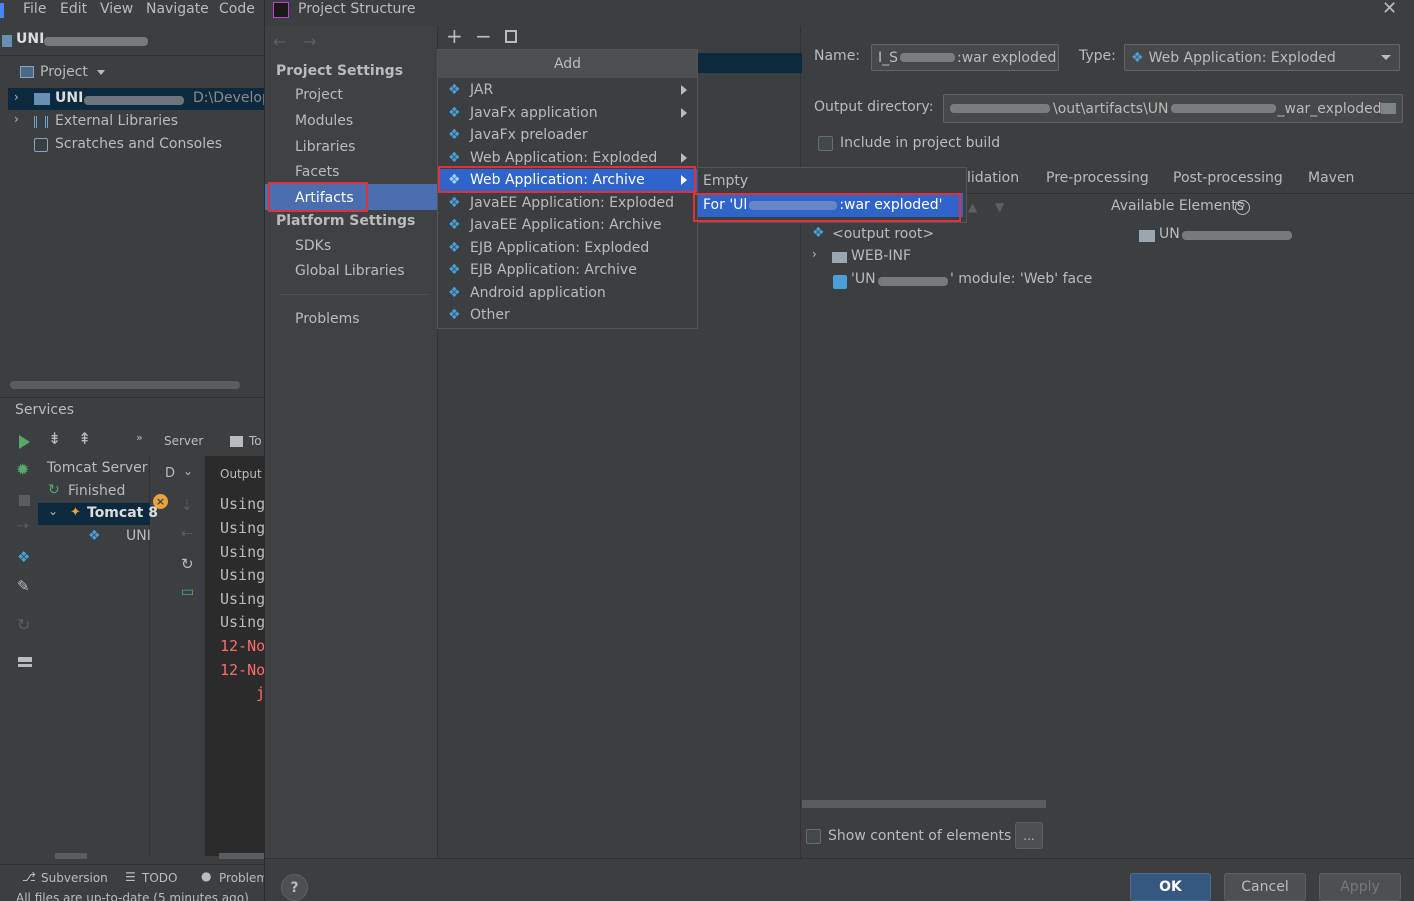  I want to click on expand-all-icon: ⇟, so click(54, 438).